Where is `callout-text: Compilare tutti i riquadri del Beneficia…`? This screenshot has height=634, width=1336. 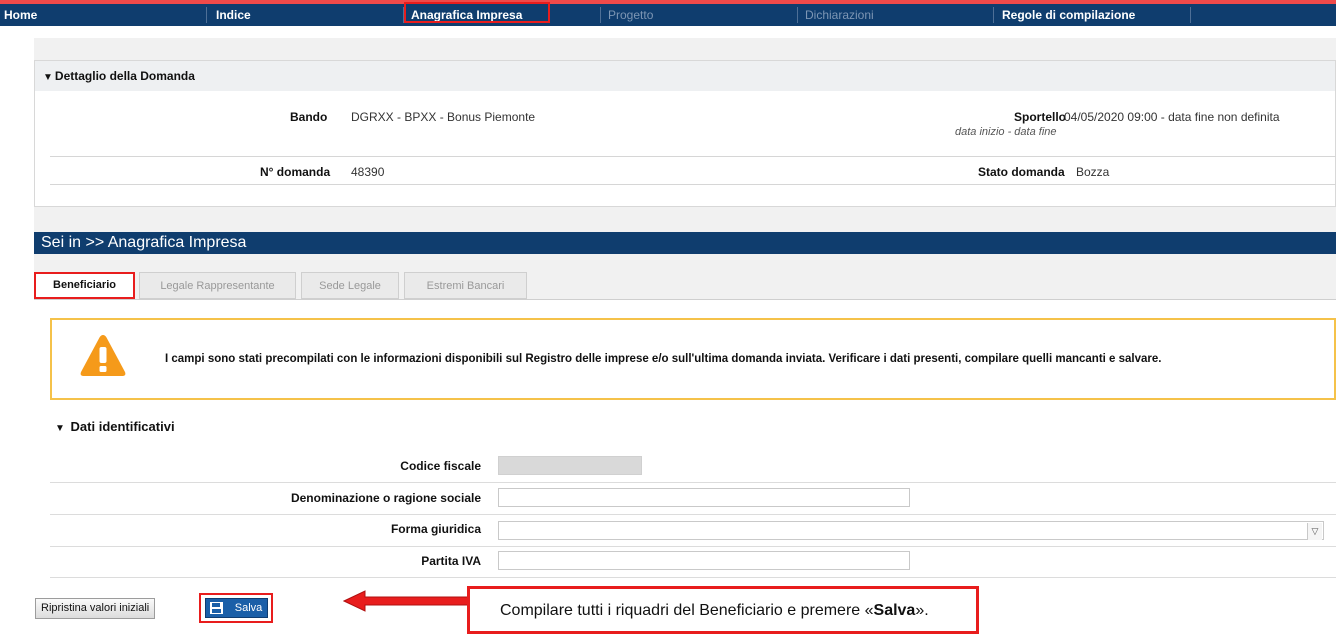
callout-text: Compilare tutti i riquadri del Beneficia… is located at coordinates (687, 610).